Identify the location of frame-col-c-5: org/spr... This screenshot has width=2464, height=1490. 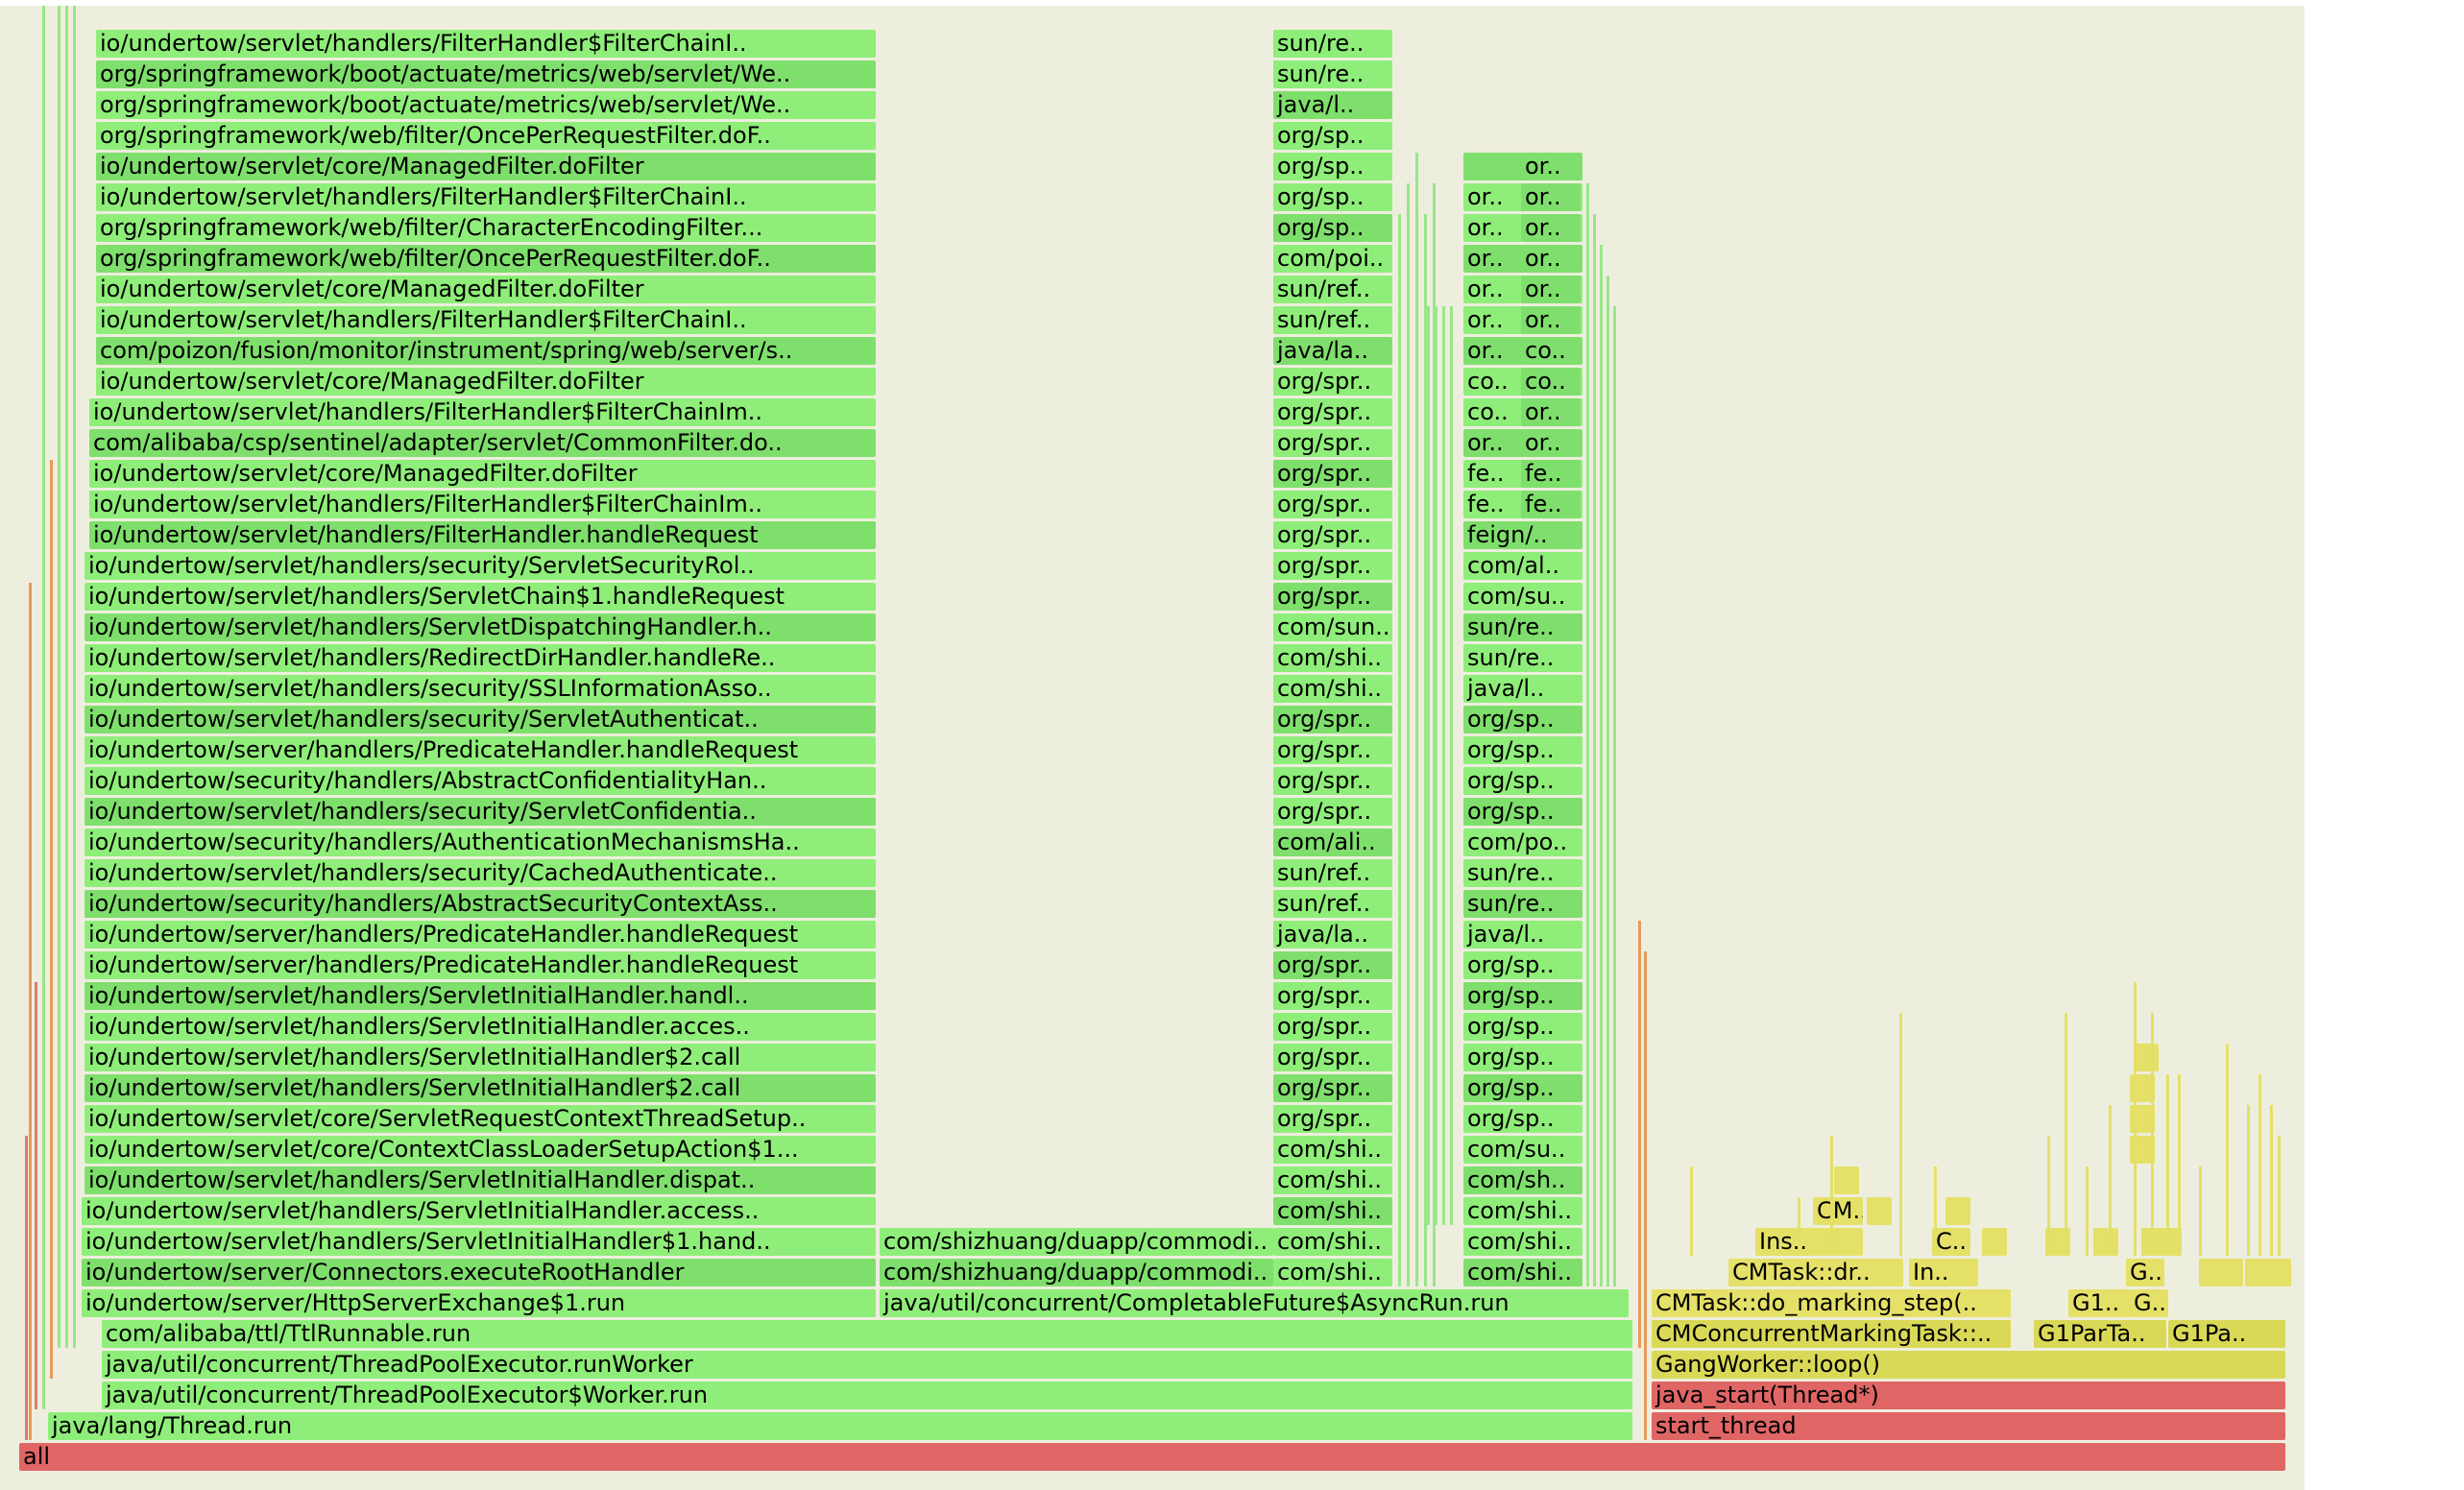
(1332, 1119).